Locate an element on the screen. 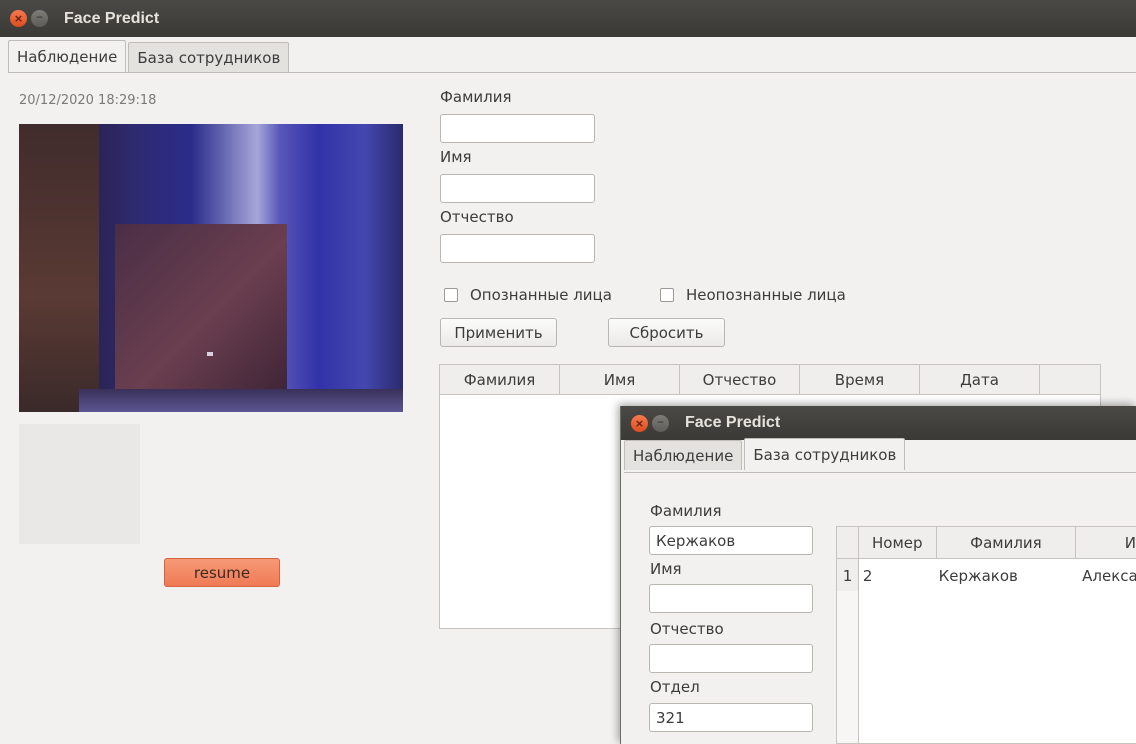 The image size is (1136, 744). unrecognized-checkbox: Неопознанные лица is located at coordinates (753, 295).